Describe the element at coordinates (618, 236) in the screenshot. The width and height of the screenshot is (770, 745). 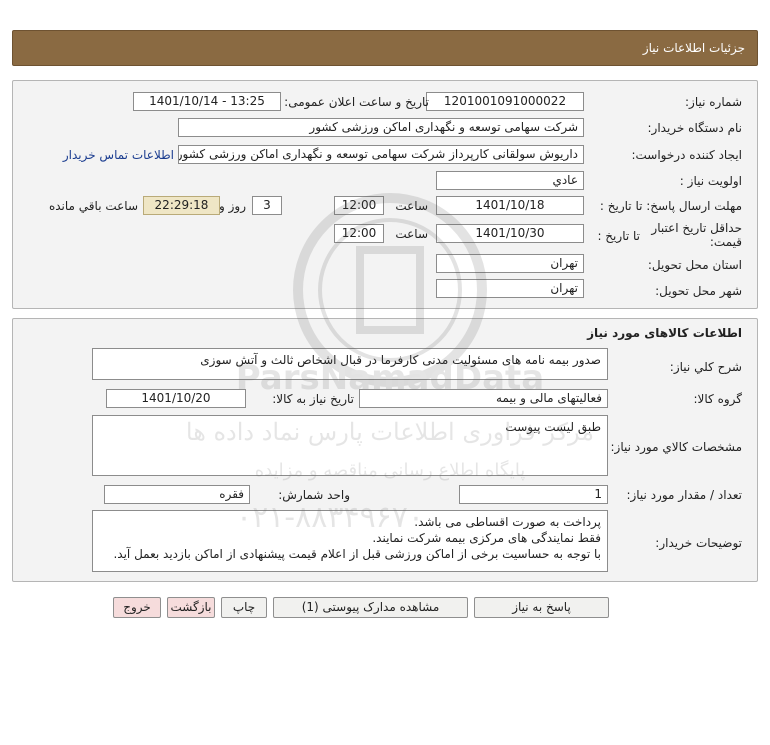
I see `validity-until-label: تا تاریخ :` at that location.